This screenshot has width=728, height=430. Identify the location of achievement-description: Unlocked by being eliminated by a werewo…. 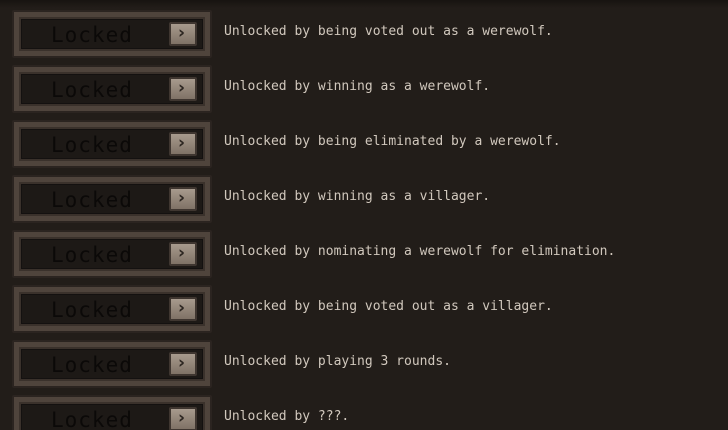
(392, 141).